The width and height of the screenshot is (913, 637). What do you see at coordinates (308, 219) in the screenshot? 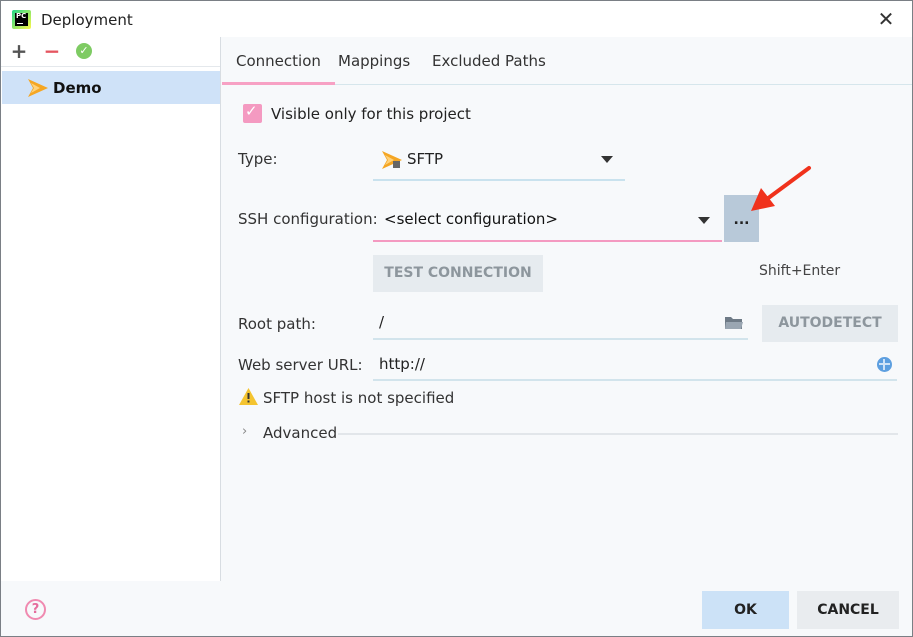
I see `ssh-config-label: SSH configuration:` at bounding box center [308, 219].